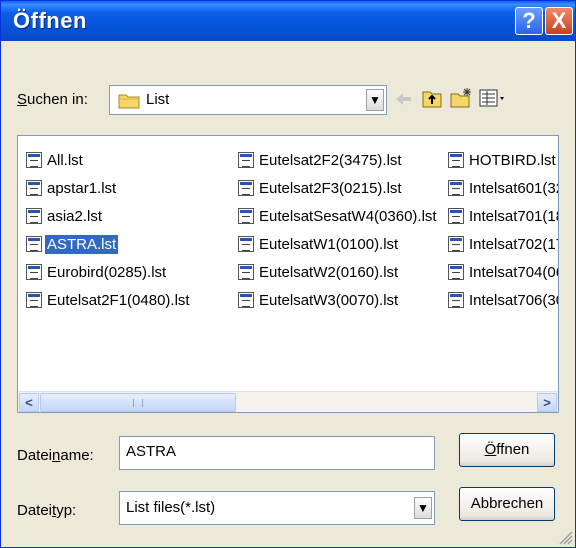 The width and height of the screenshot is (576, 548). I want to click on filetype-label: Dateityp:, so click(47, 510).